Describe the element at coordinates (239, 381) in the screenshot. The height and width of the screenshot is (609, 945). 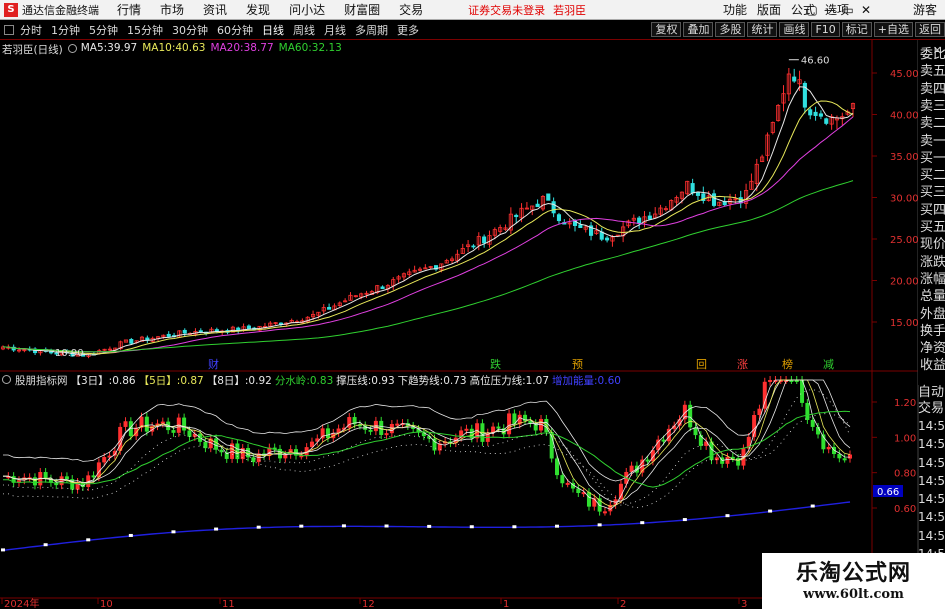
I see `ind-8day: 【8日】:0.92` at that location.